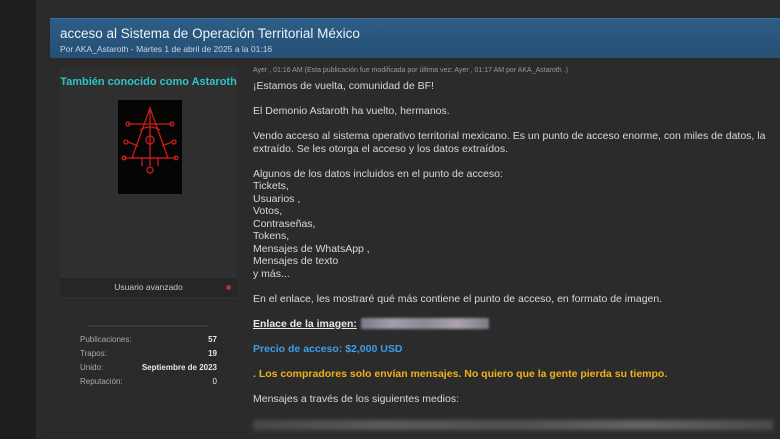 The width and height of the screenshot is (780, 439). I want to click on list-item: Tickets,, so click(271, 186).